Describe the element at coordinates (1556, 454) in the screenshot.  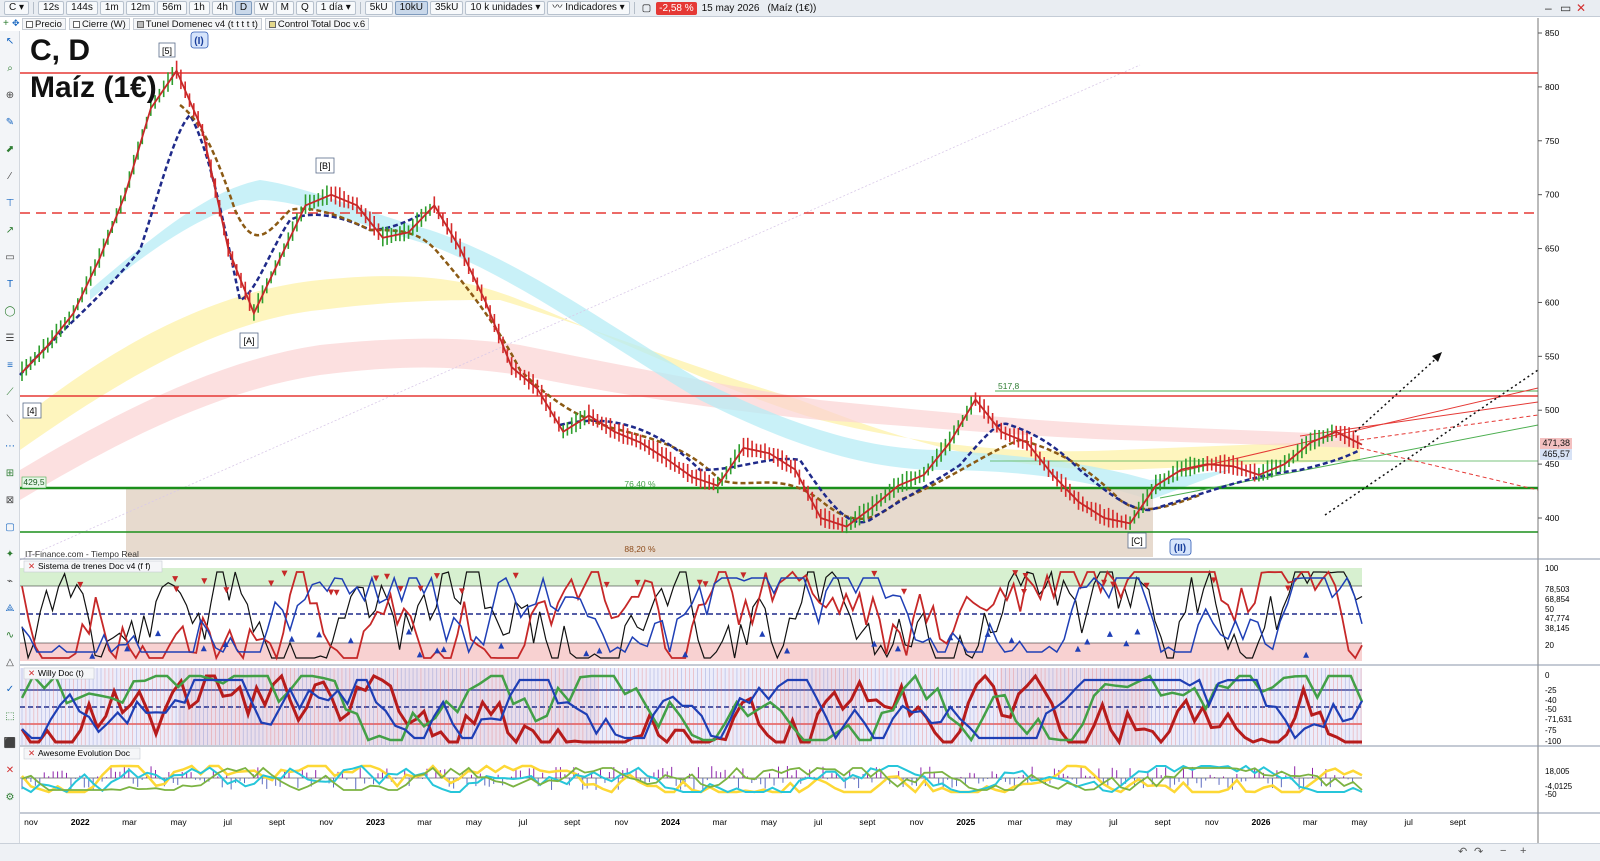
I see `price-tag-avg: 465,57` at that location.